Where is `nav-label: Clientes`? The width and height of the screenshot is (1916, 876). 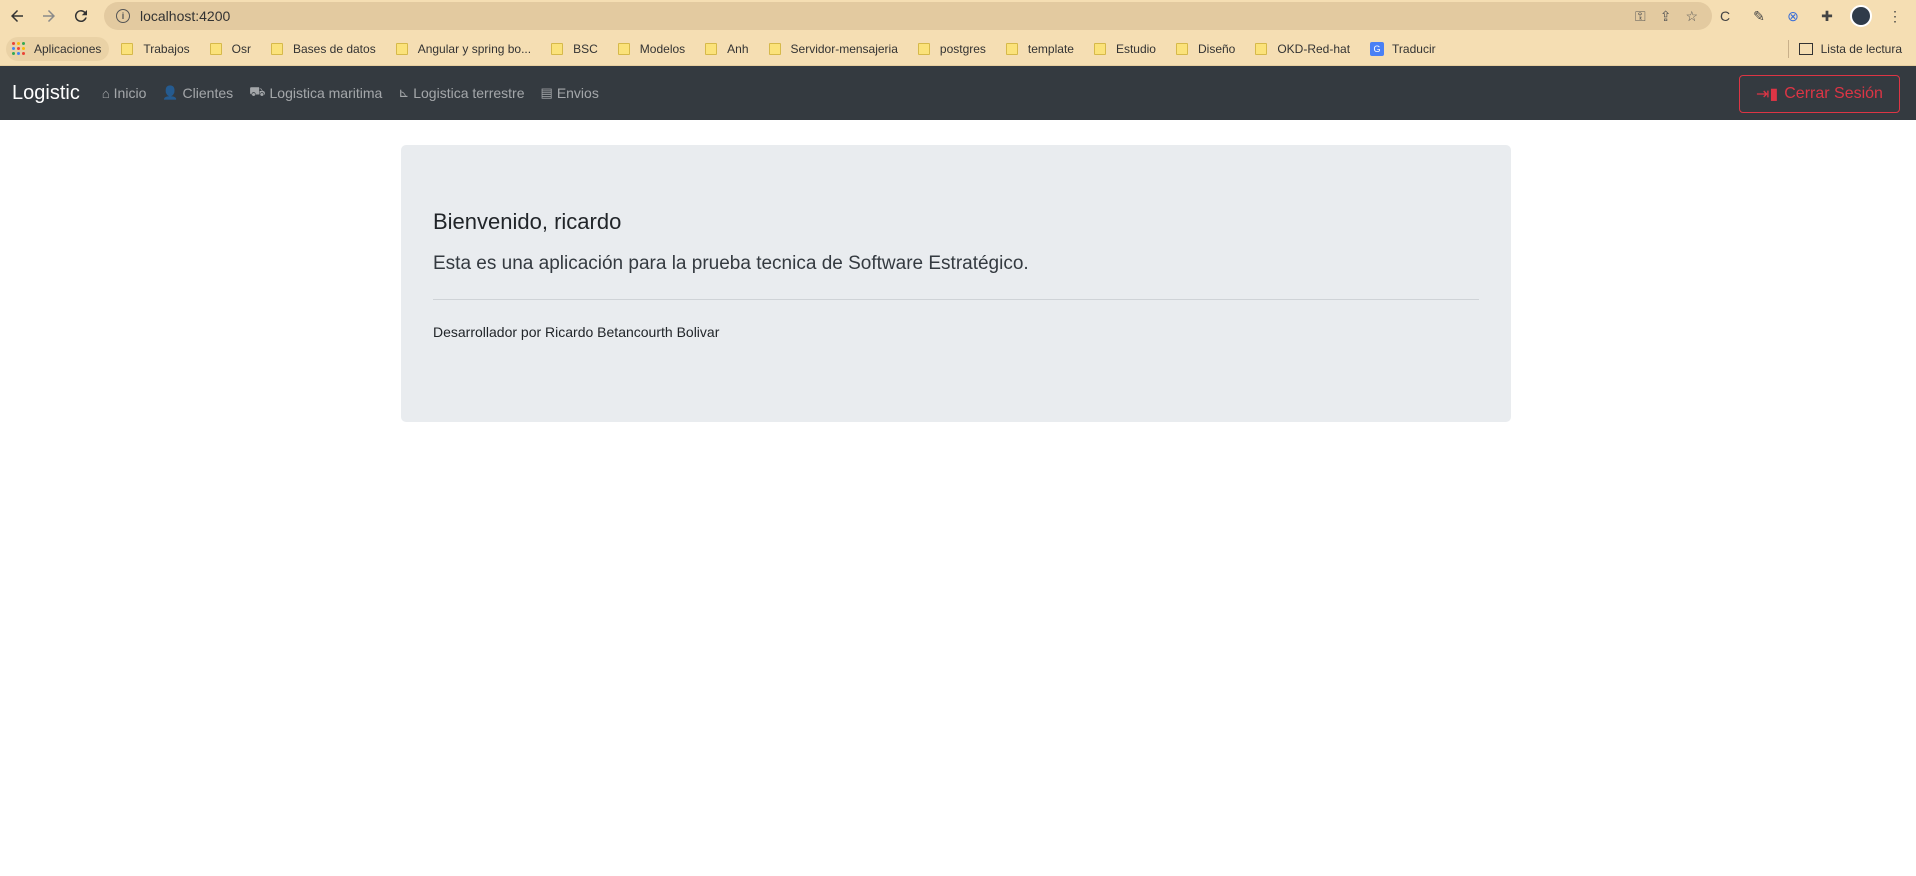
nav-label: Clientes is located at coordinates (208, 93).